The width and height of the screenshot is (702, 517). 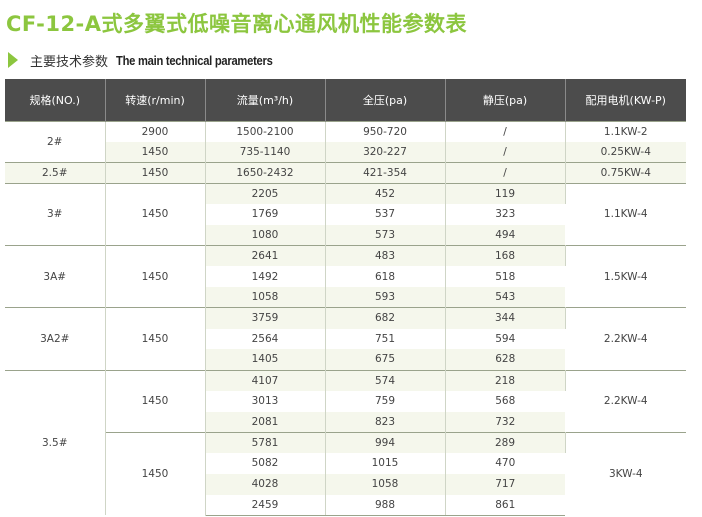 I want to click on table-row: 3A2# 1450 3759 682 344 2.2KW-4, so click(x=345, y=338).